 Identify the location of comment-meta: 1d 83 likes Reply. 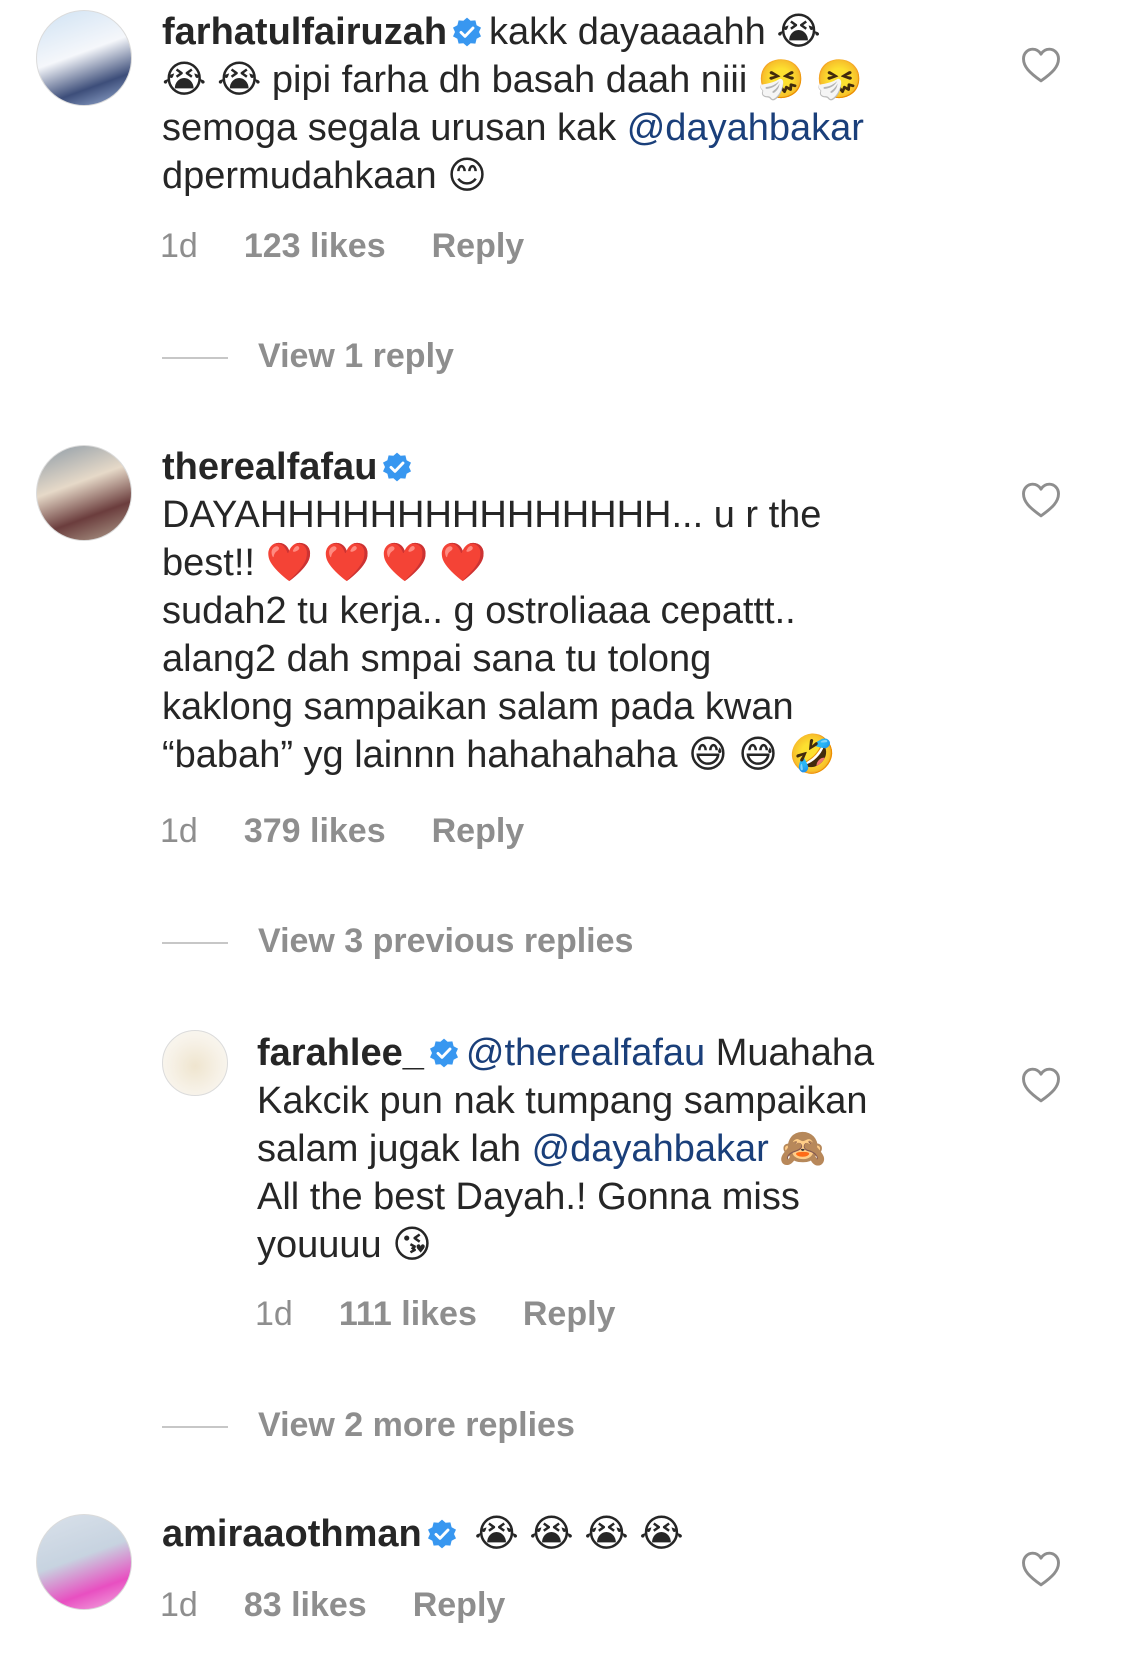
(355, 1605).